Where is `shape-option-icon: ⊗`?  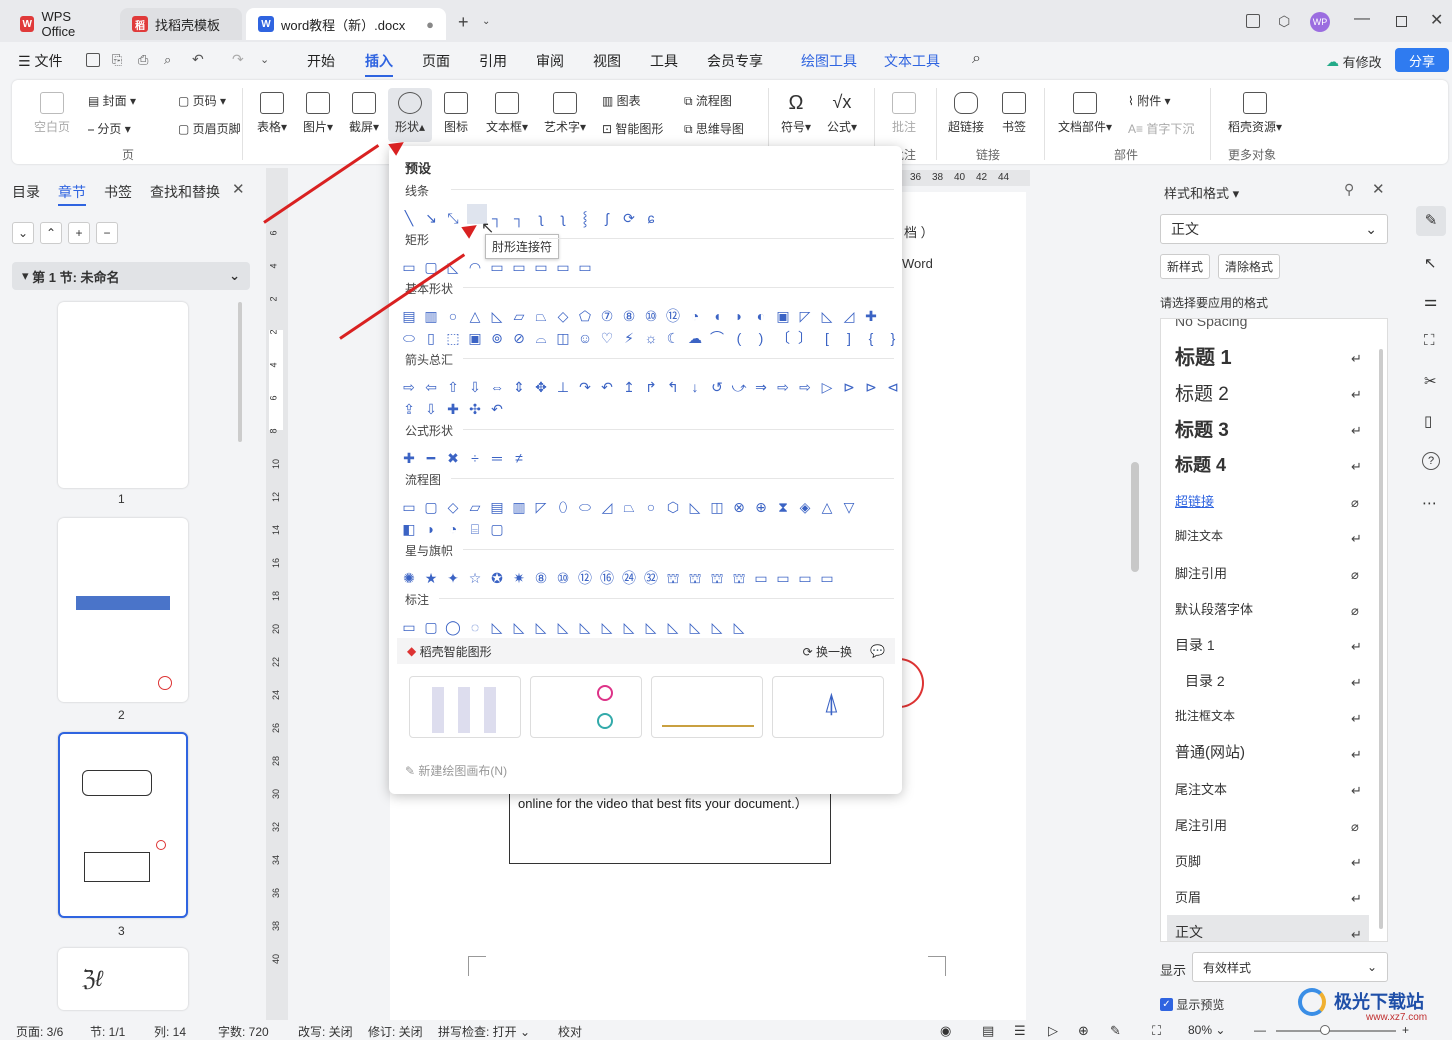
shape-option-icon: ⊗ is located at coordinates (739, 507).